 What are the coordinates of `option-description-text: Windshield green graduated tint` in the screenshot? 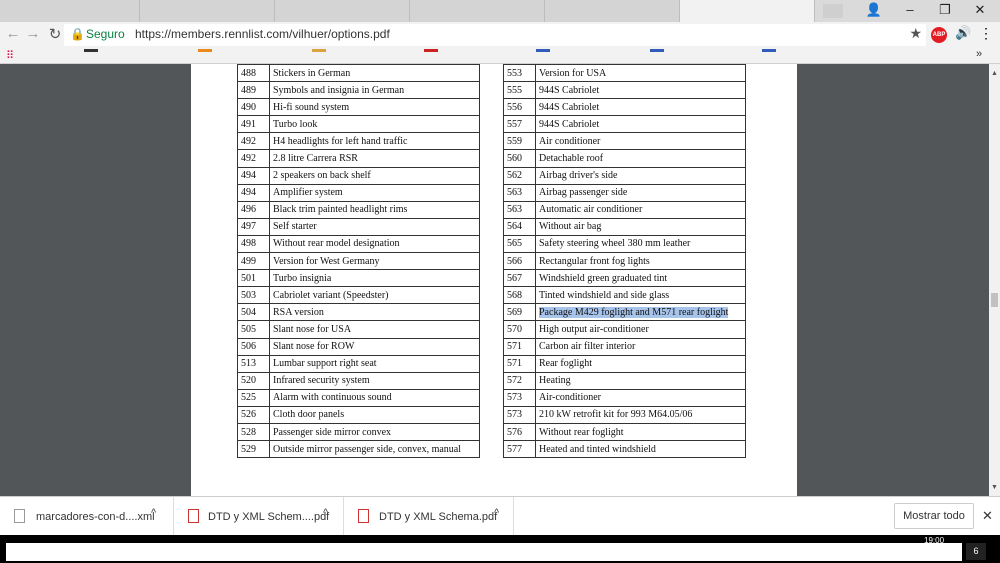 It's located at (603, 278).